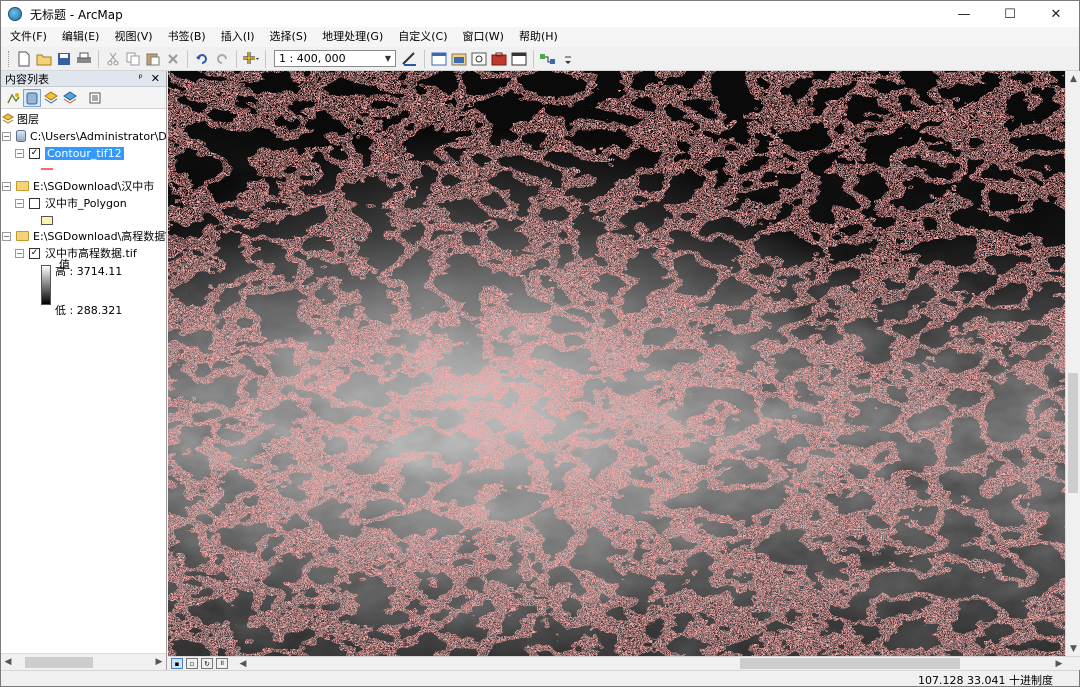 The height and width of the screenshot is (687, 1080). I want to click on list-by-visibility-icon, so click(51, 98).